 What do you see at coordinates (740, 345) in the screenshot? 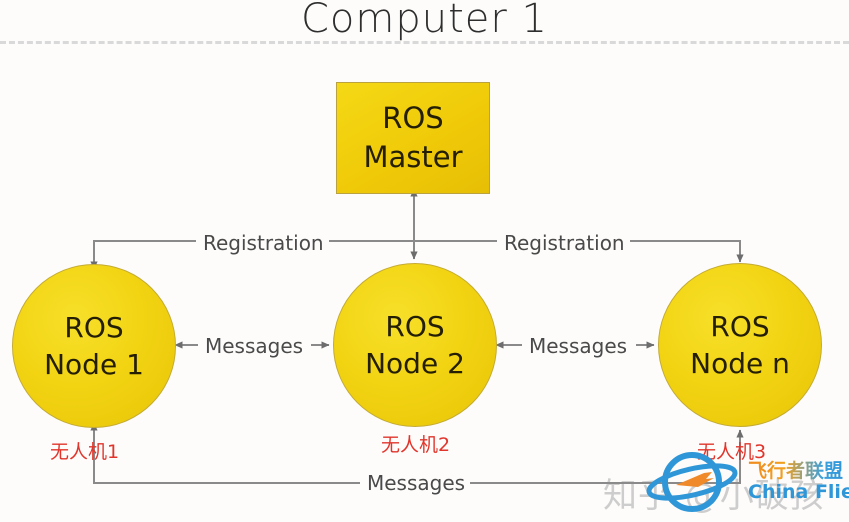
I see `ros-node-n: ROS Node n` at bounding box center [740, 345].